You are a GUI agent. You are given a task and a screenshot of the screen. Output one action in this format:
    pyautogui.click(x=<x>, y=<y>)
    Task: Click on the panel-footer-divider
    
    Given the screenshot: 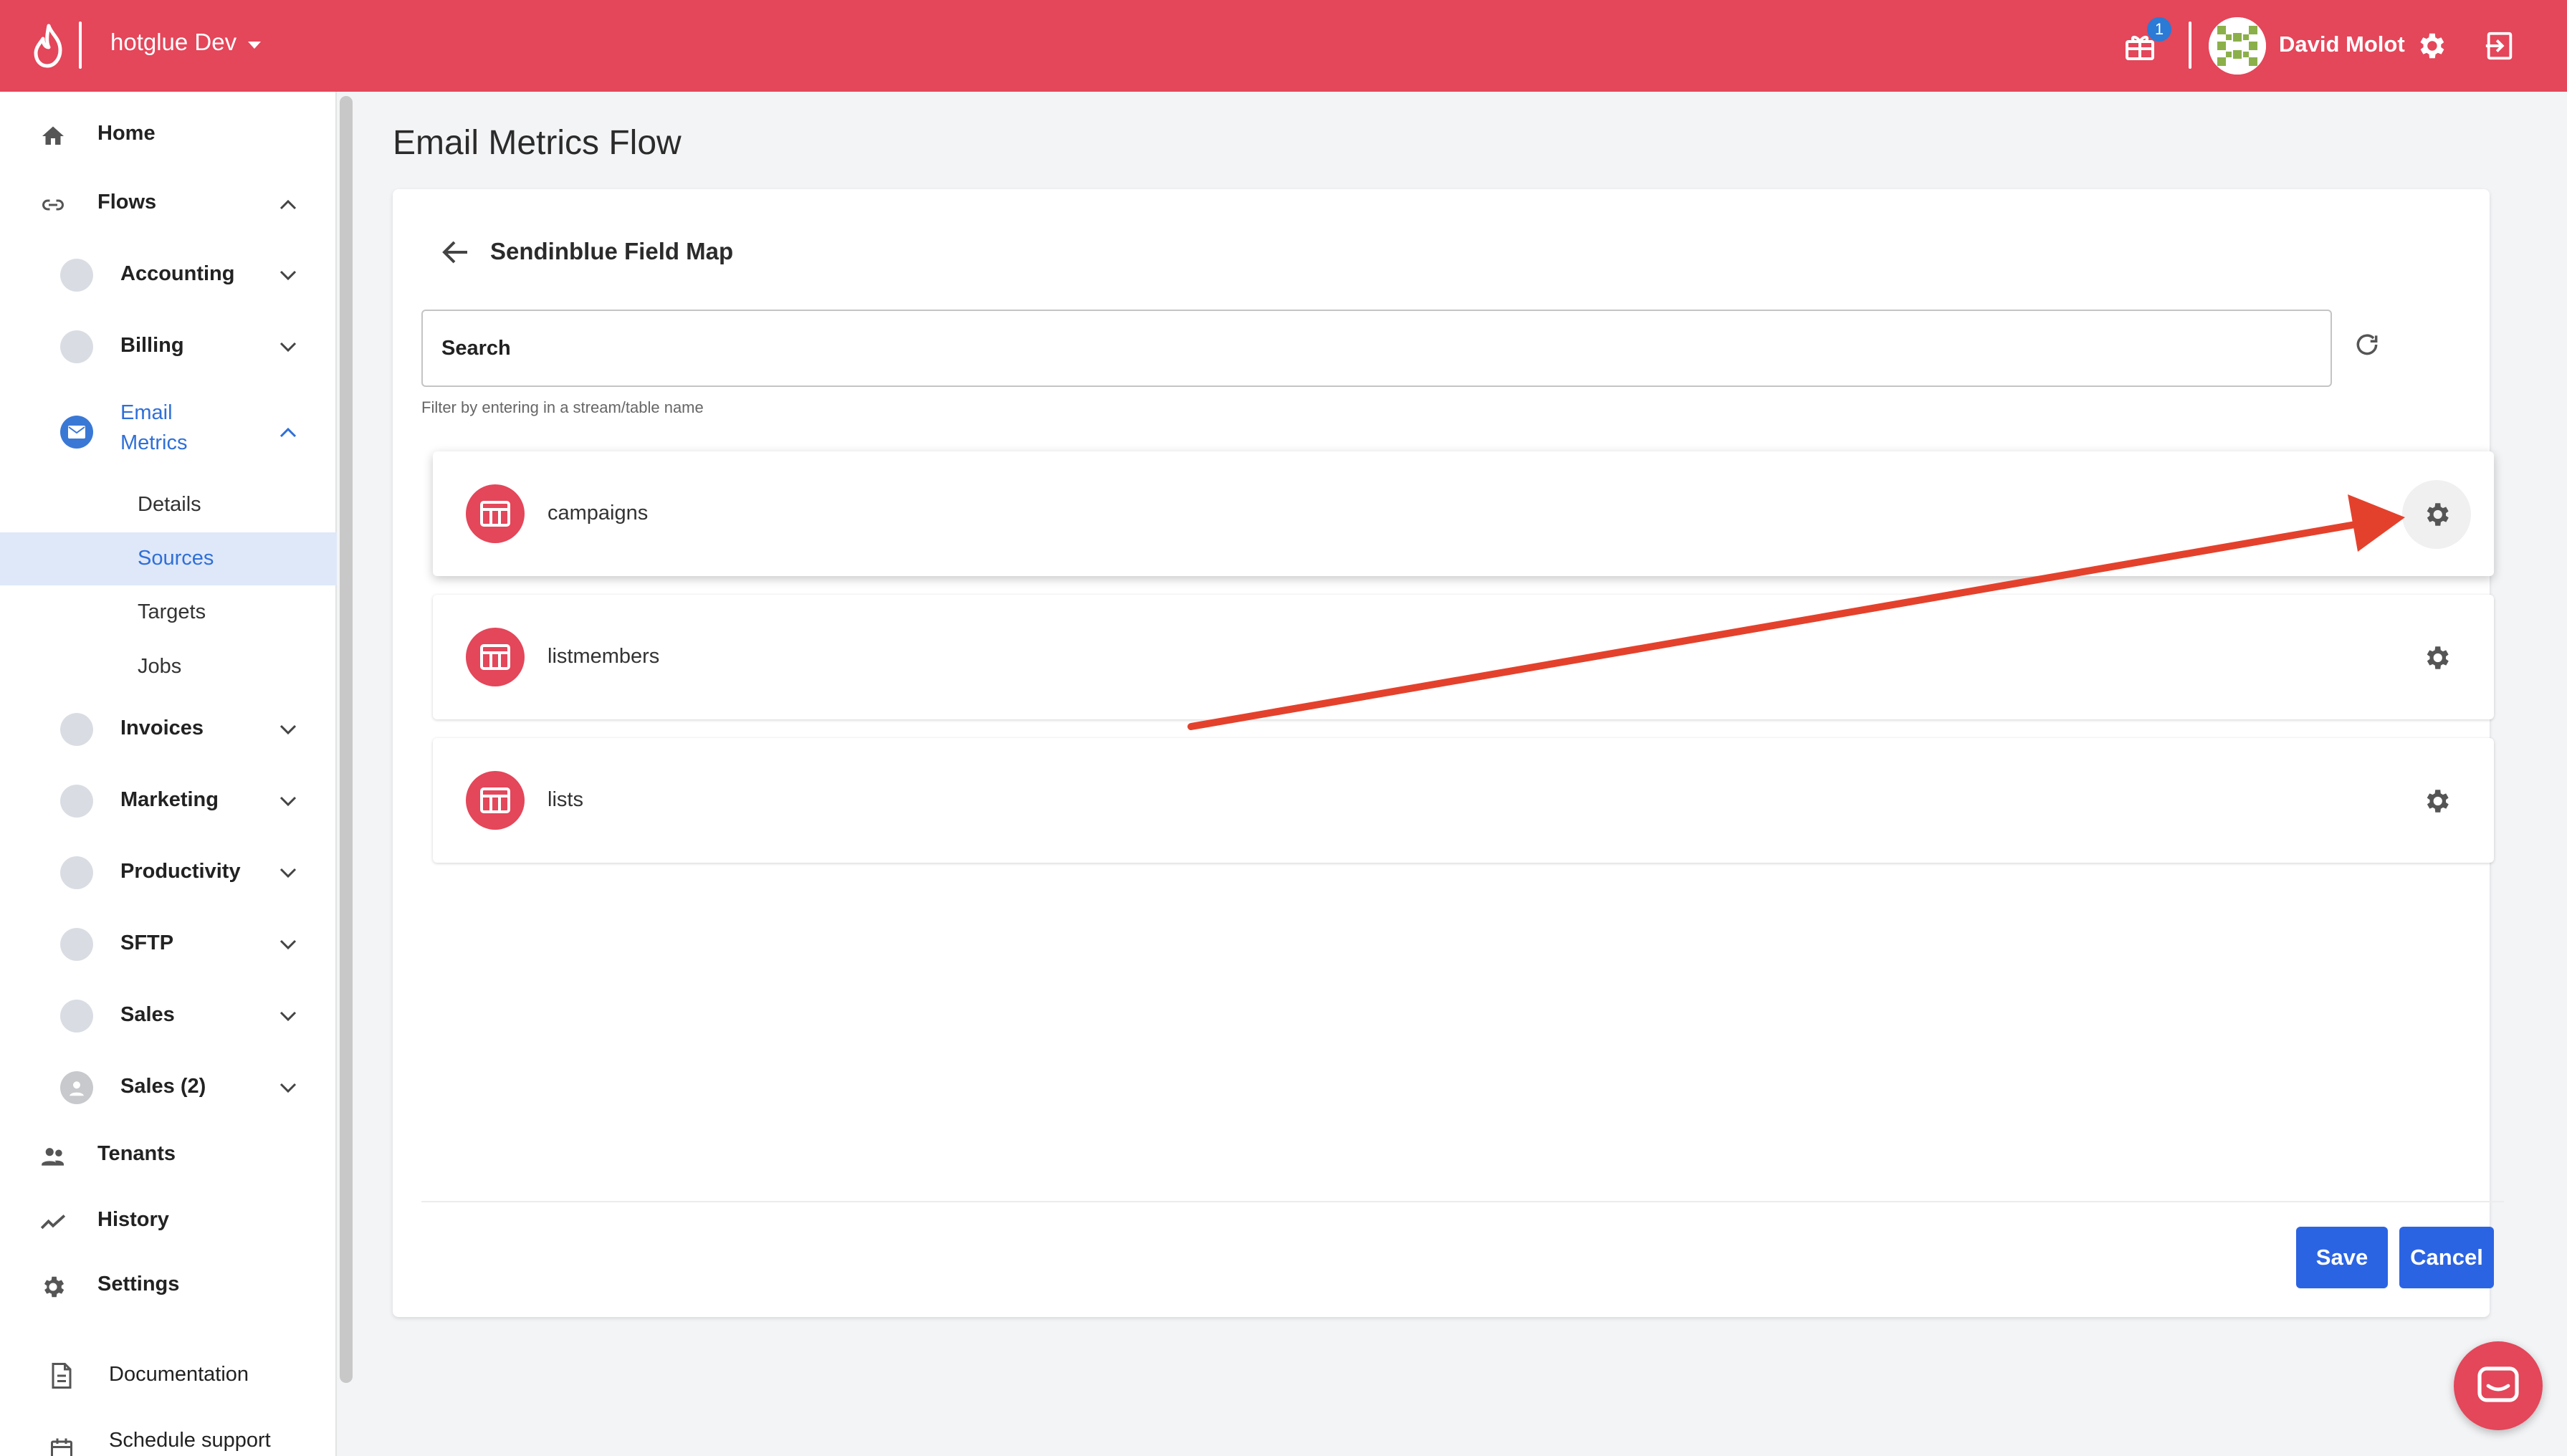 What is the action you would take?
    pyautogui.click(x=1462, y=1201)
    